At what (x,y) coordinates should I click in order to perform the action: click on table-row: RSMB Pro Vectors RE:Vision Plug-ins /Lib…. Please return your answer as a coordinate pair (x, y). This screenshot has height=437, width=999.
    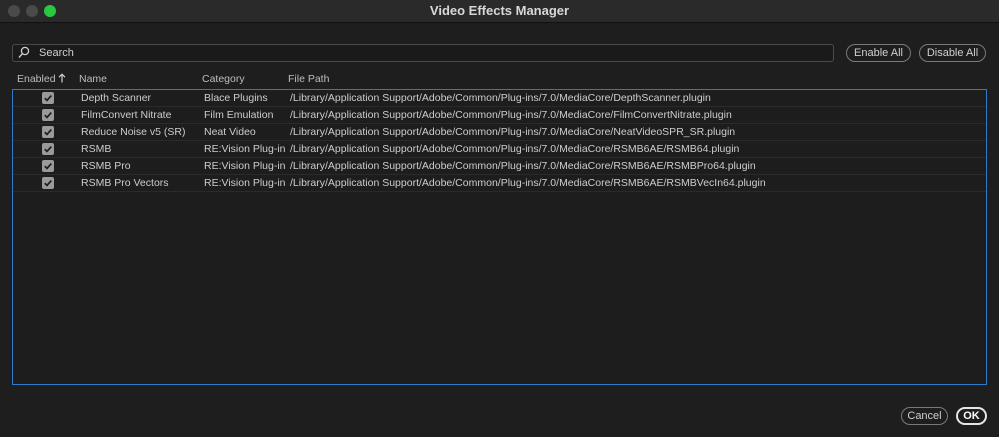
    Looking at the image, I should click on (499, 183).